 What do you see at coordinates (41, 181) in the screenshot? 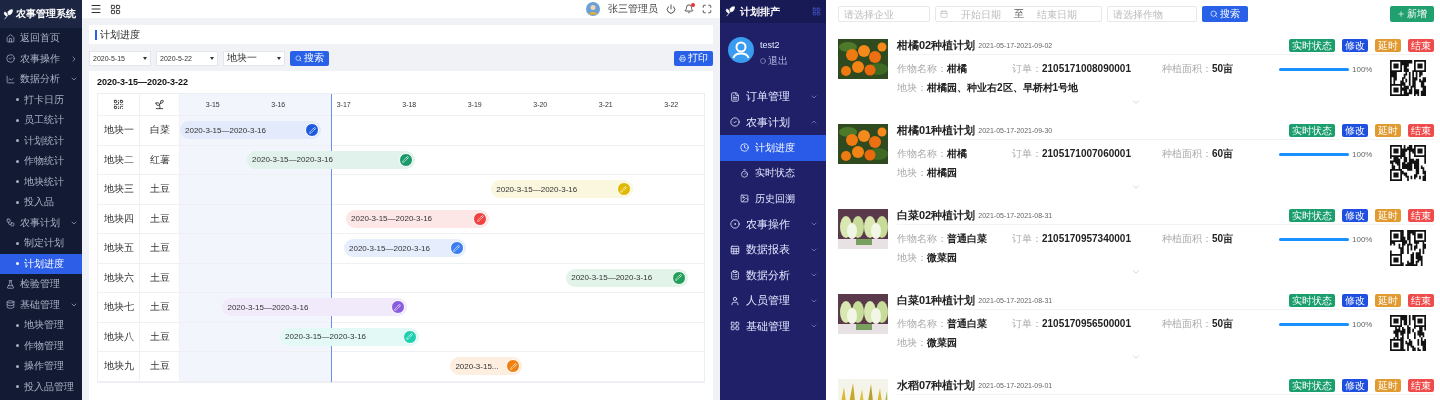
I see `sidebar-subitem: 地块统计` at bounding box center [41, 181].